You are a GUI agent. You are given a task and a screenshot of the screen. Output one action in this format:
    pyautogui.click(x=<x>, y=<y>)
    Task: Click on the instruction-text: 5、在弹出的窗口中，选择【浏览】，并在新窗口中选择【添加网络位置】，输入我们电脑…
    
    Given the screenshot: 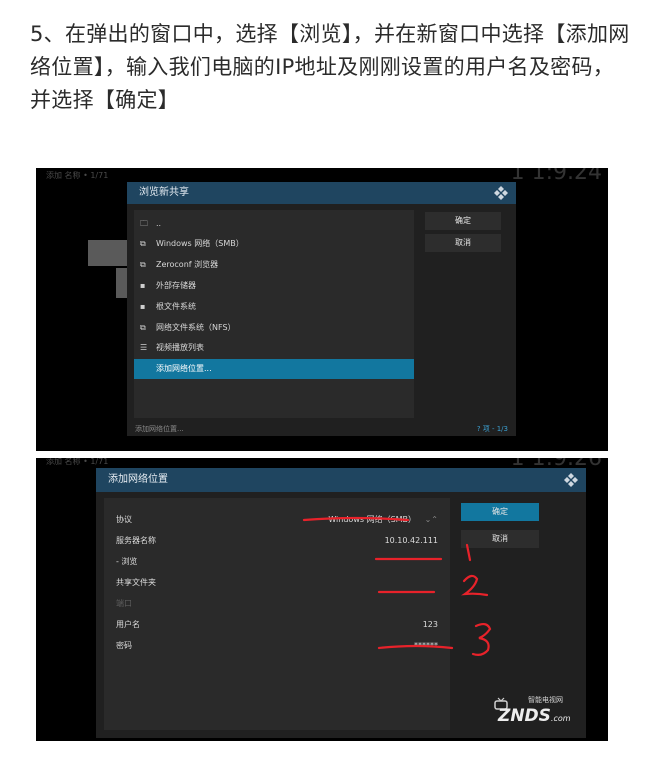 What is the action you would take?
    pyautogui.click(x=330, y=67)
    